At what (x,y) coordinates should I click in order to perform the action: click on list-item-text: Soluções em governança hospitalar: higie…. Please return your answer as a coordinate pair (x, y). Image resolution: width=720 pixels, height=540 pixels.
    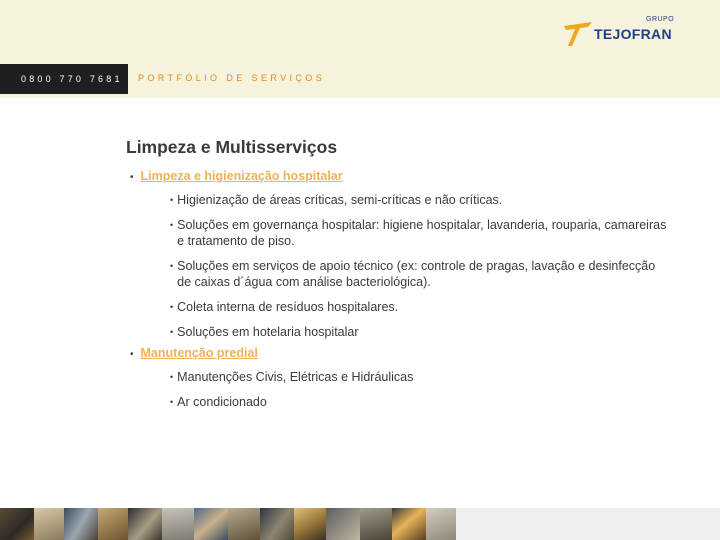
    Looking at the image, I should click on (422, 233).